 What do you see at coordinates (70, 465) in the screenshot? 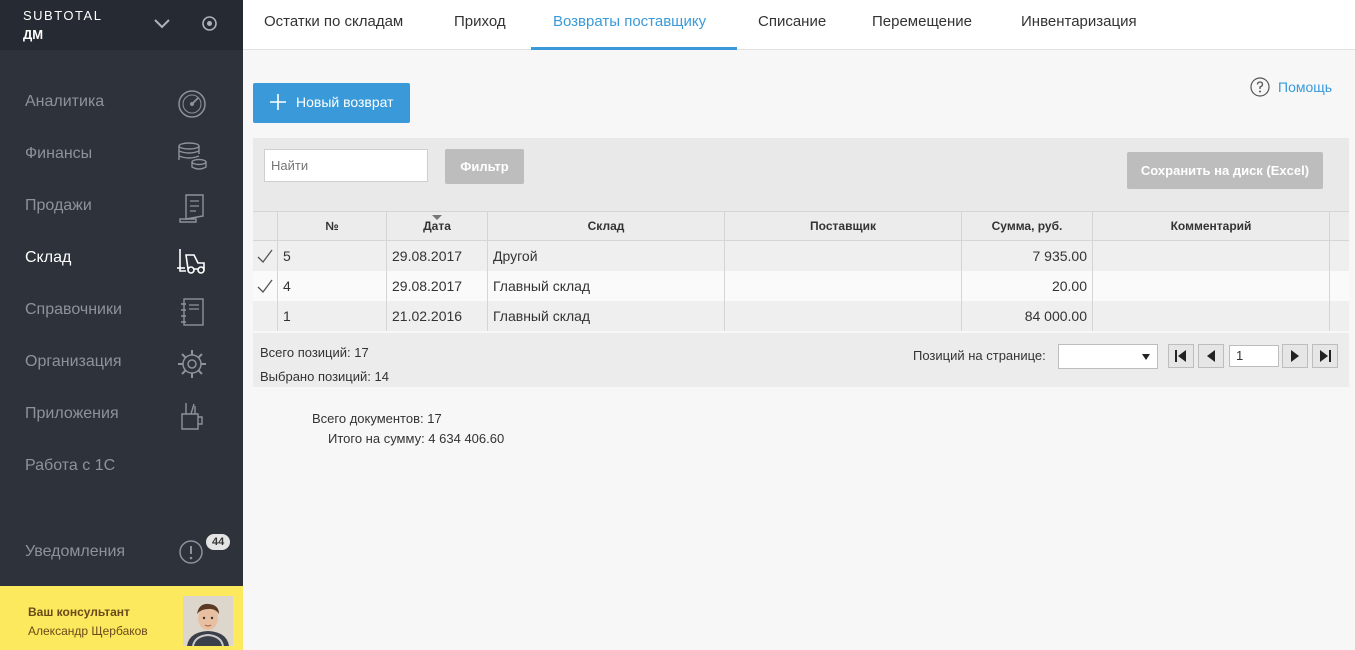
I see `sidebar-item-label: Работа с 1С` at bounding box center [70, 465].